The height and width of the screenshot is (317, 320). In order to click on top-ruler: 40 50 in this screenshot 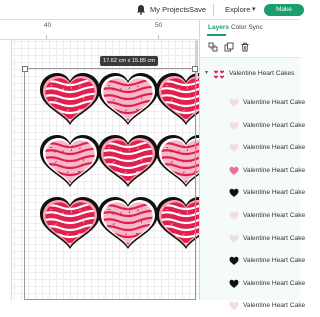, I will do `click(99, 30)`.